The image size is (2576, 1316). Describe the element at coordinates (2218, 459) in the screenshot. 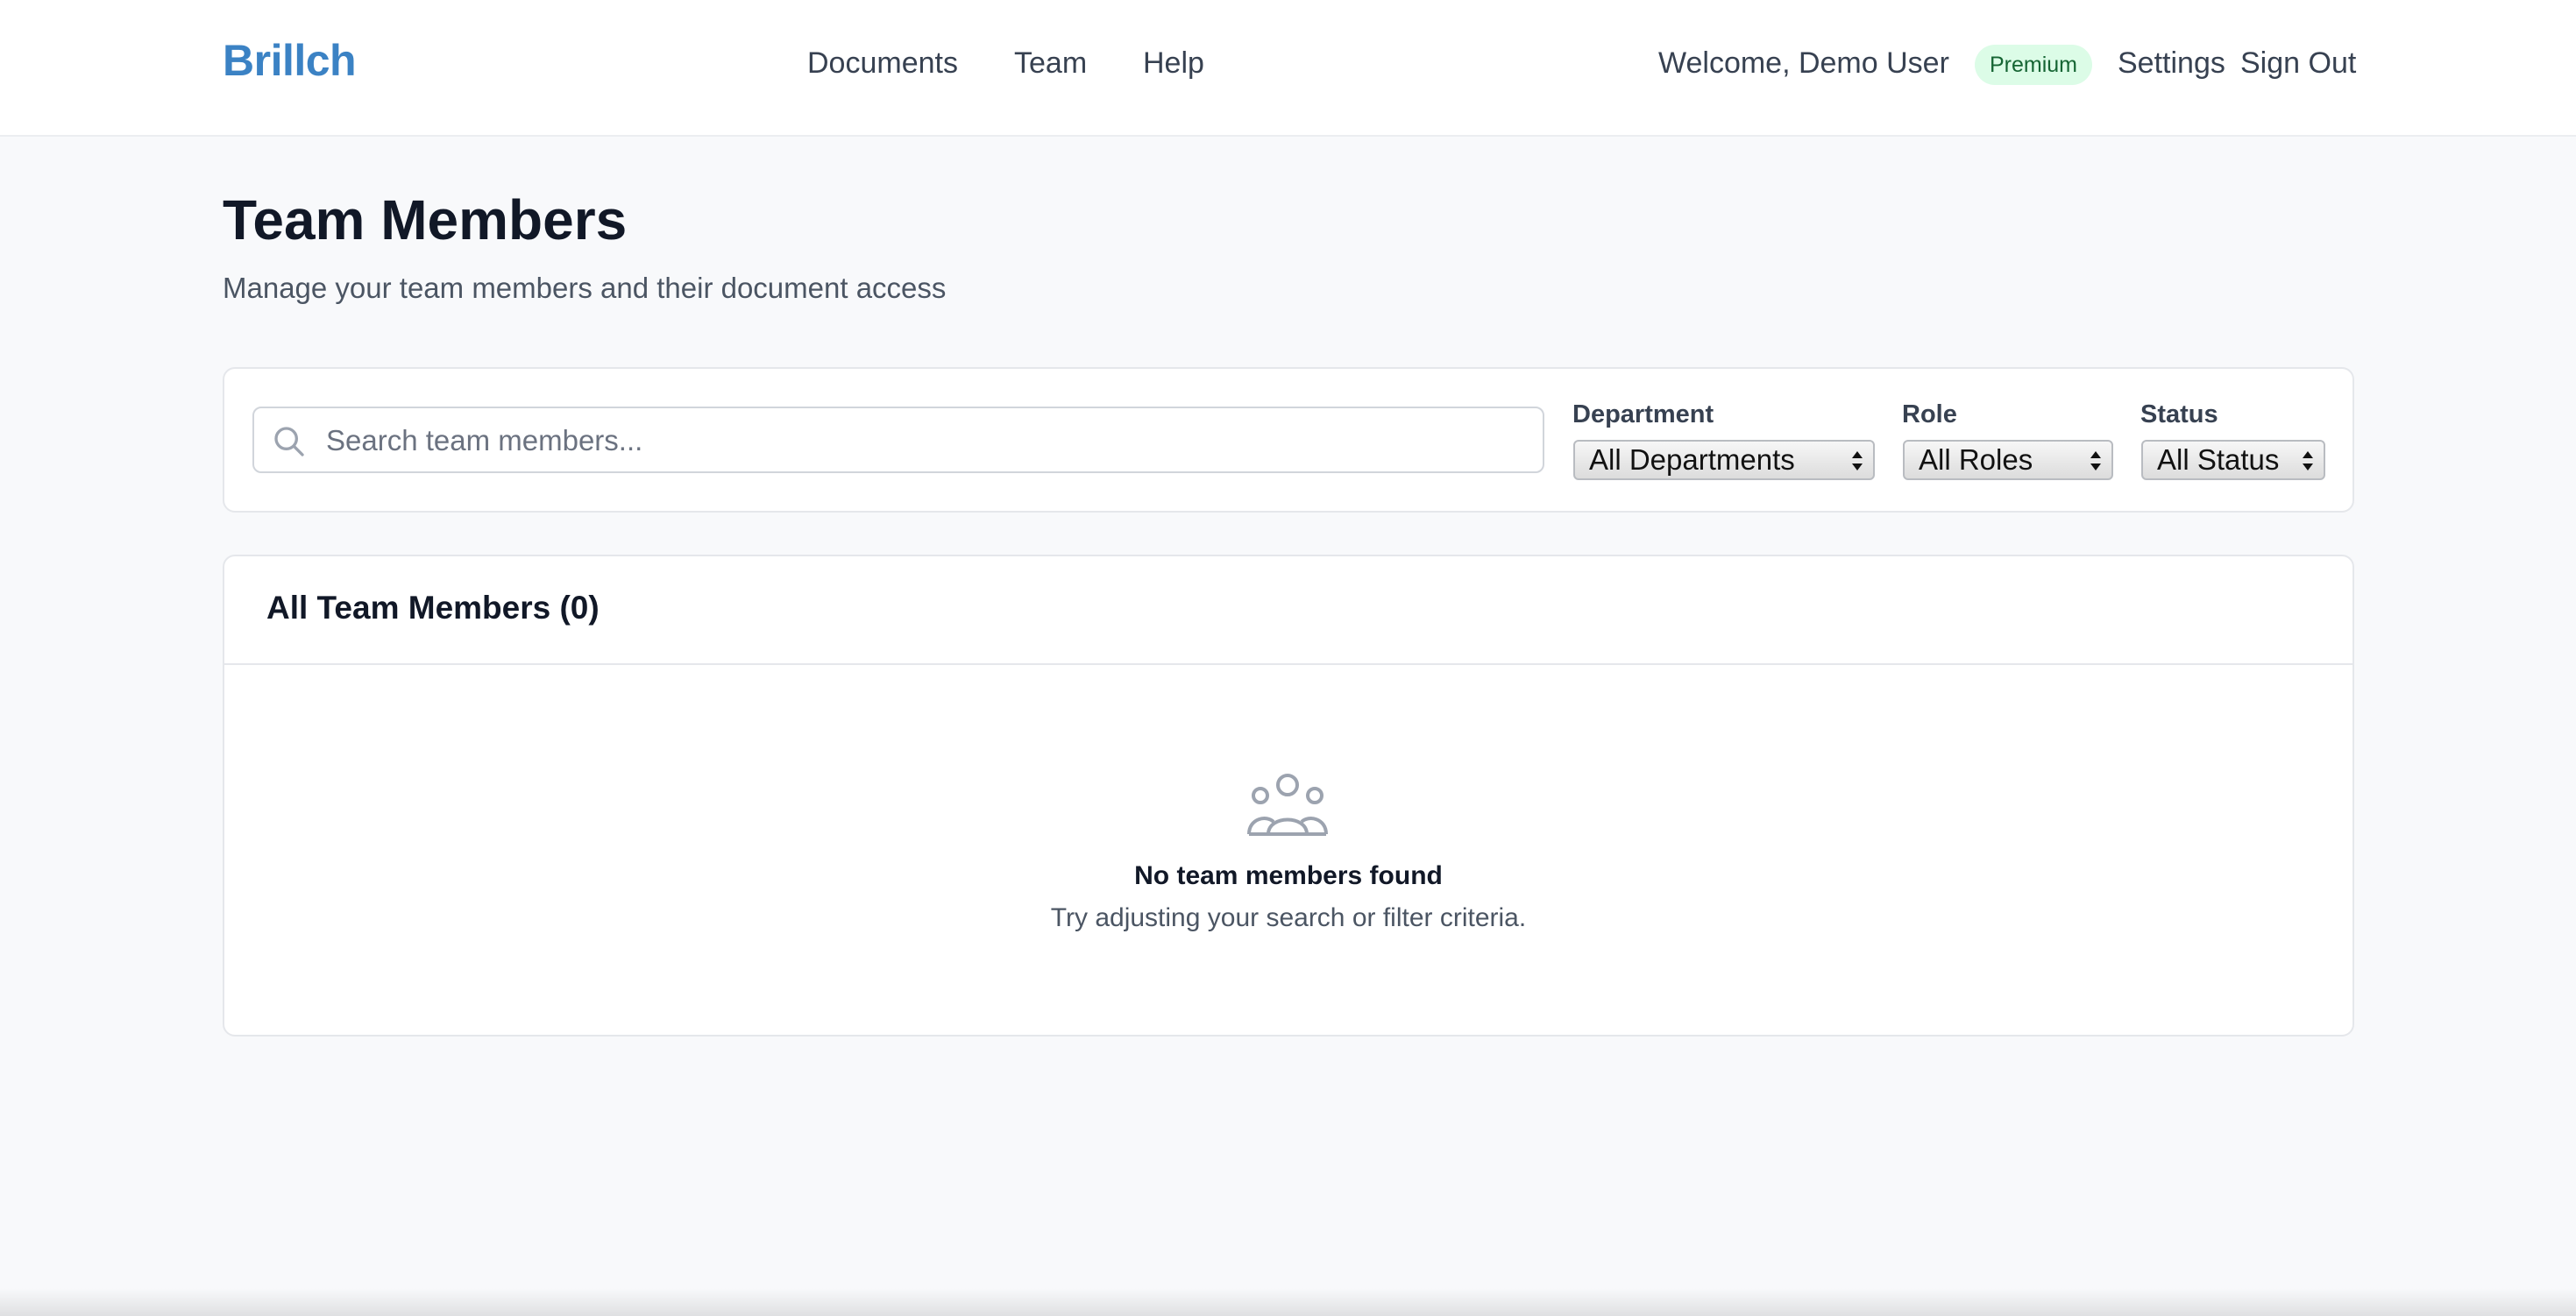

I see `status-selected: All Status` at that location.